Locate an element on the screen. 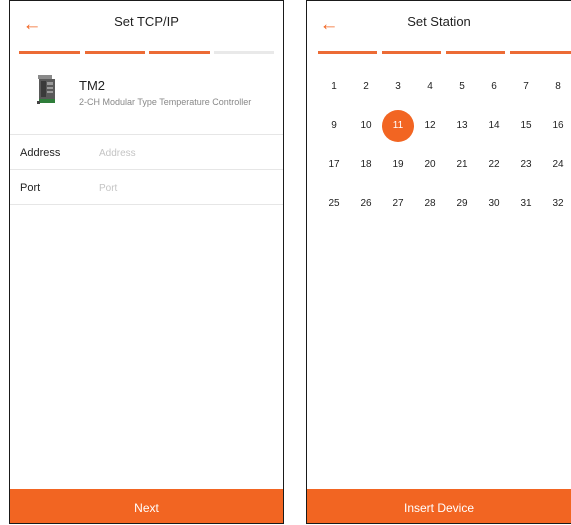 This screenshot has height=525, width=571. station-number-label: 4 is located at coordinates (430, 86).